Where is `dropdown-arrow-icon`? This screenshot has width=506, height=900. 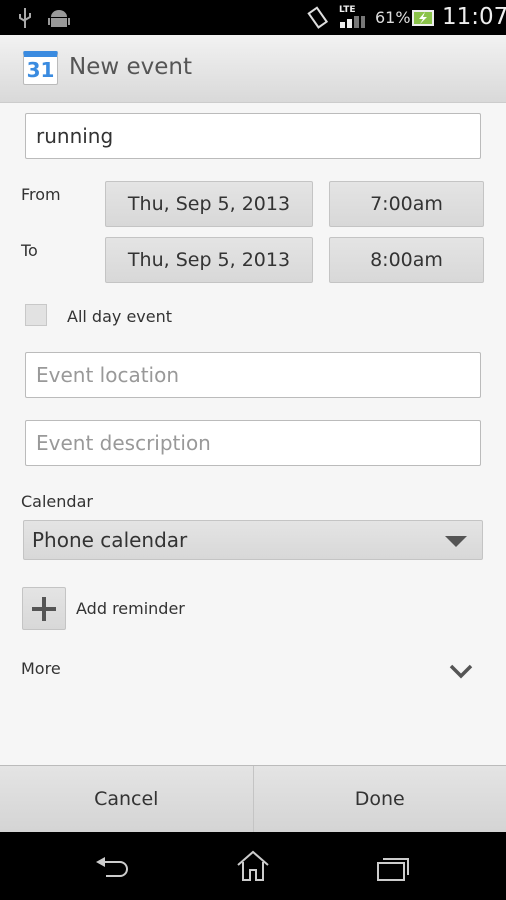 dropdown-arrow-icon is located at coordinates (456, 541).